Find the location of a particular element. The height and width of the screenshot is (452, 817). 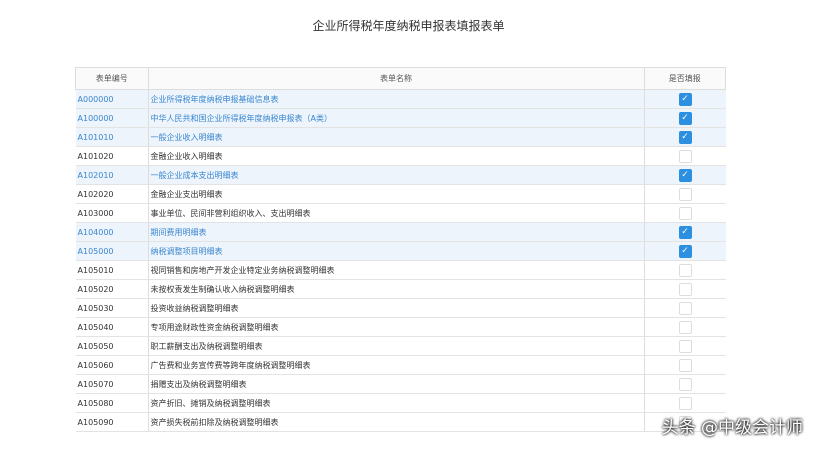

header-code: 表单编号 is located at coordinates (112, 78).